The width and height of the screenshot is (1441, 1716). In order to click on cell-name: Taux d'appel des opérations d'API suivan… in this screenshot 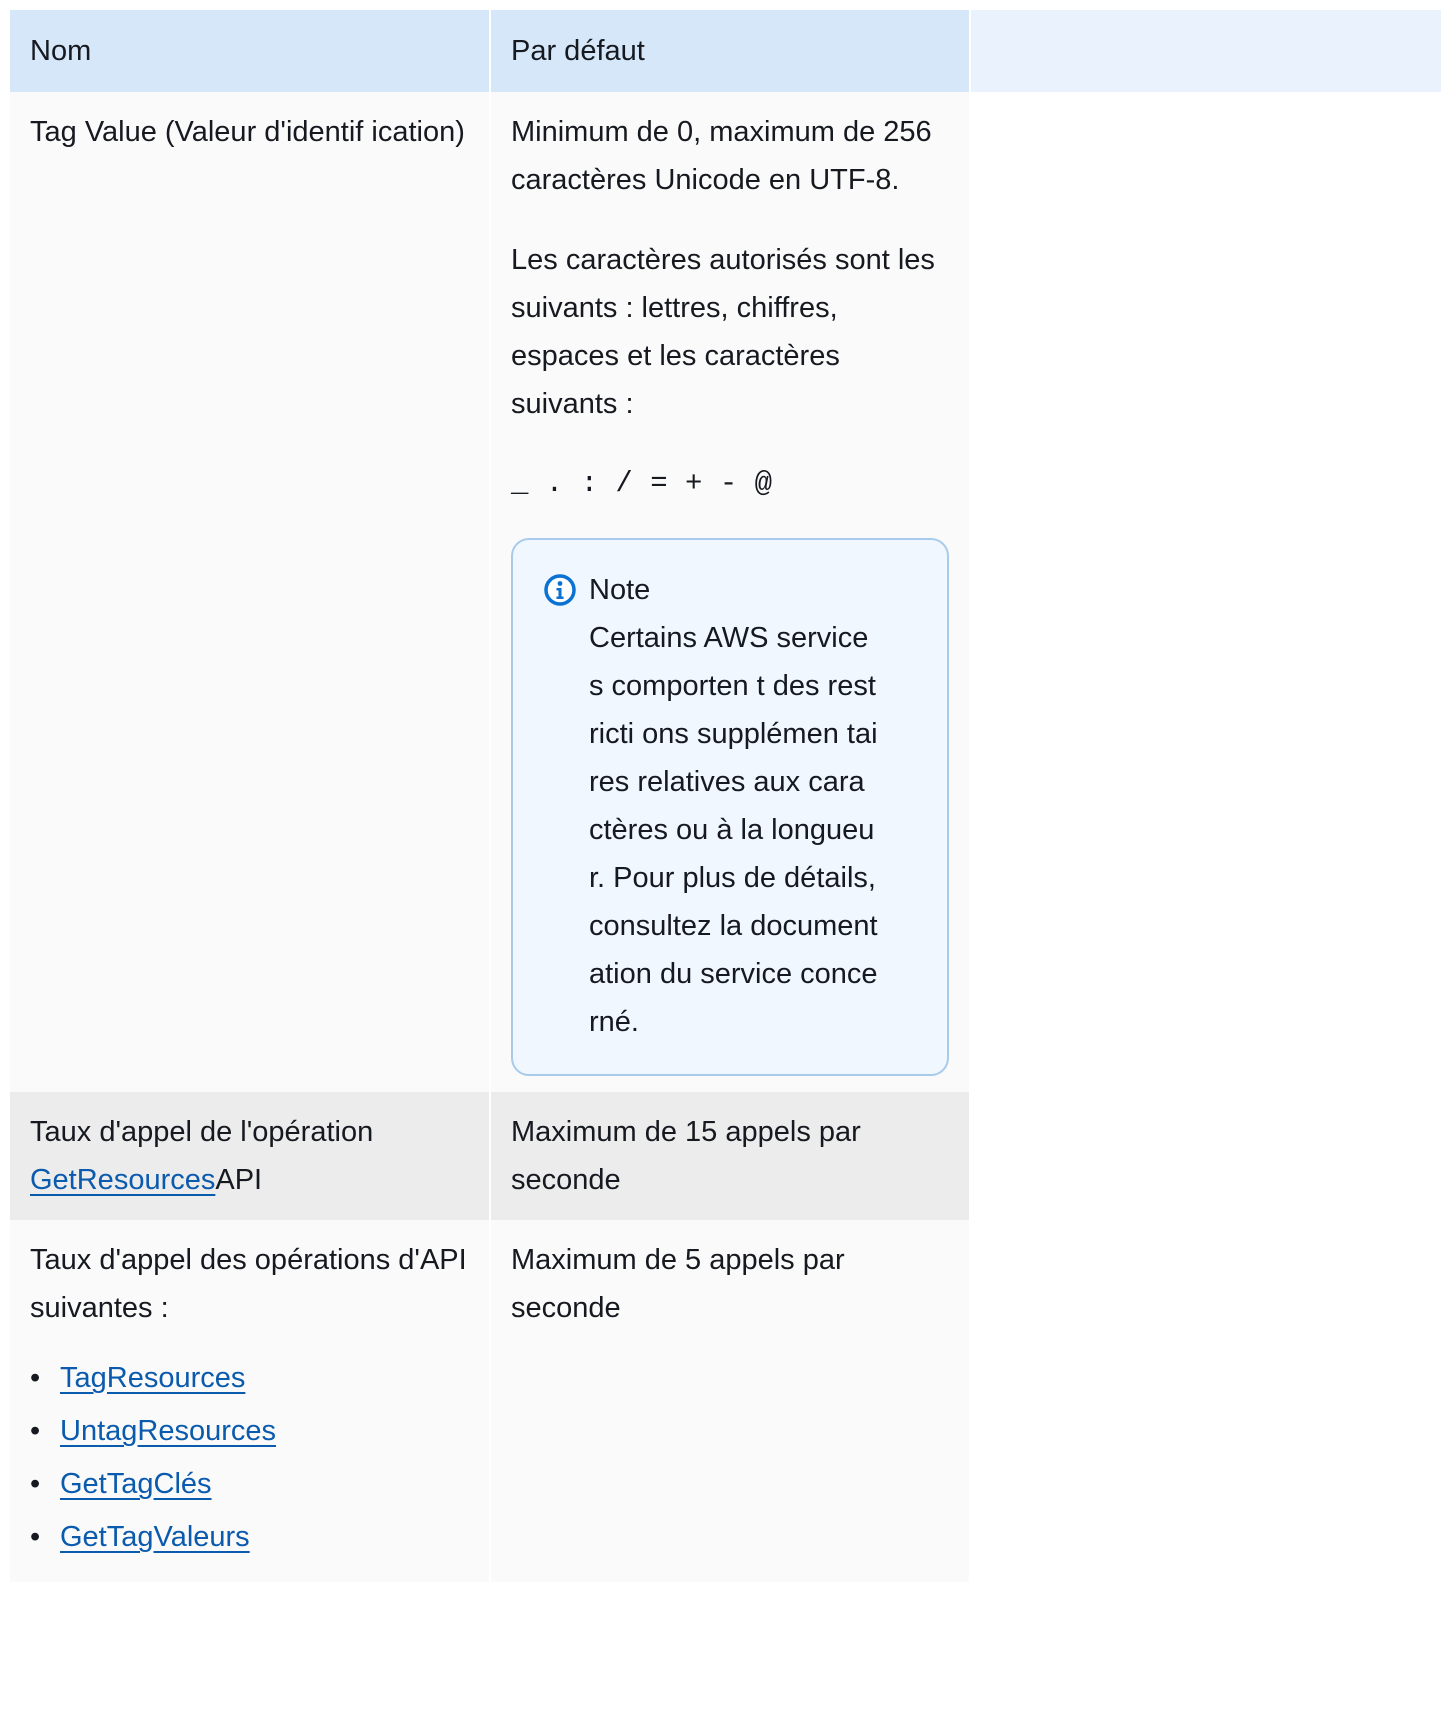, I will do `click(250, 1401)`.